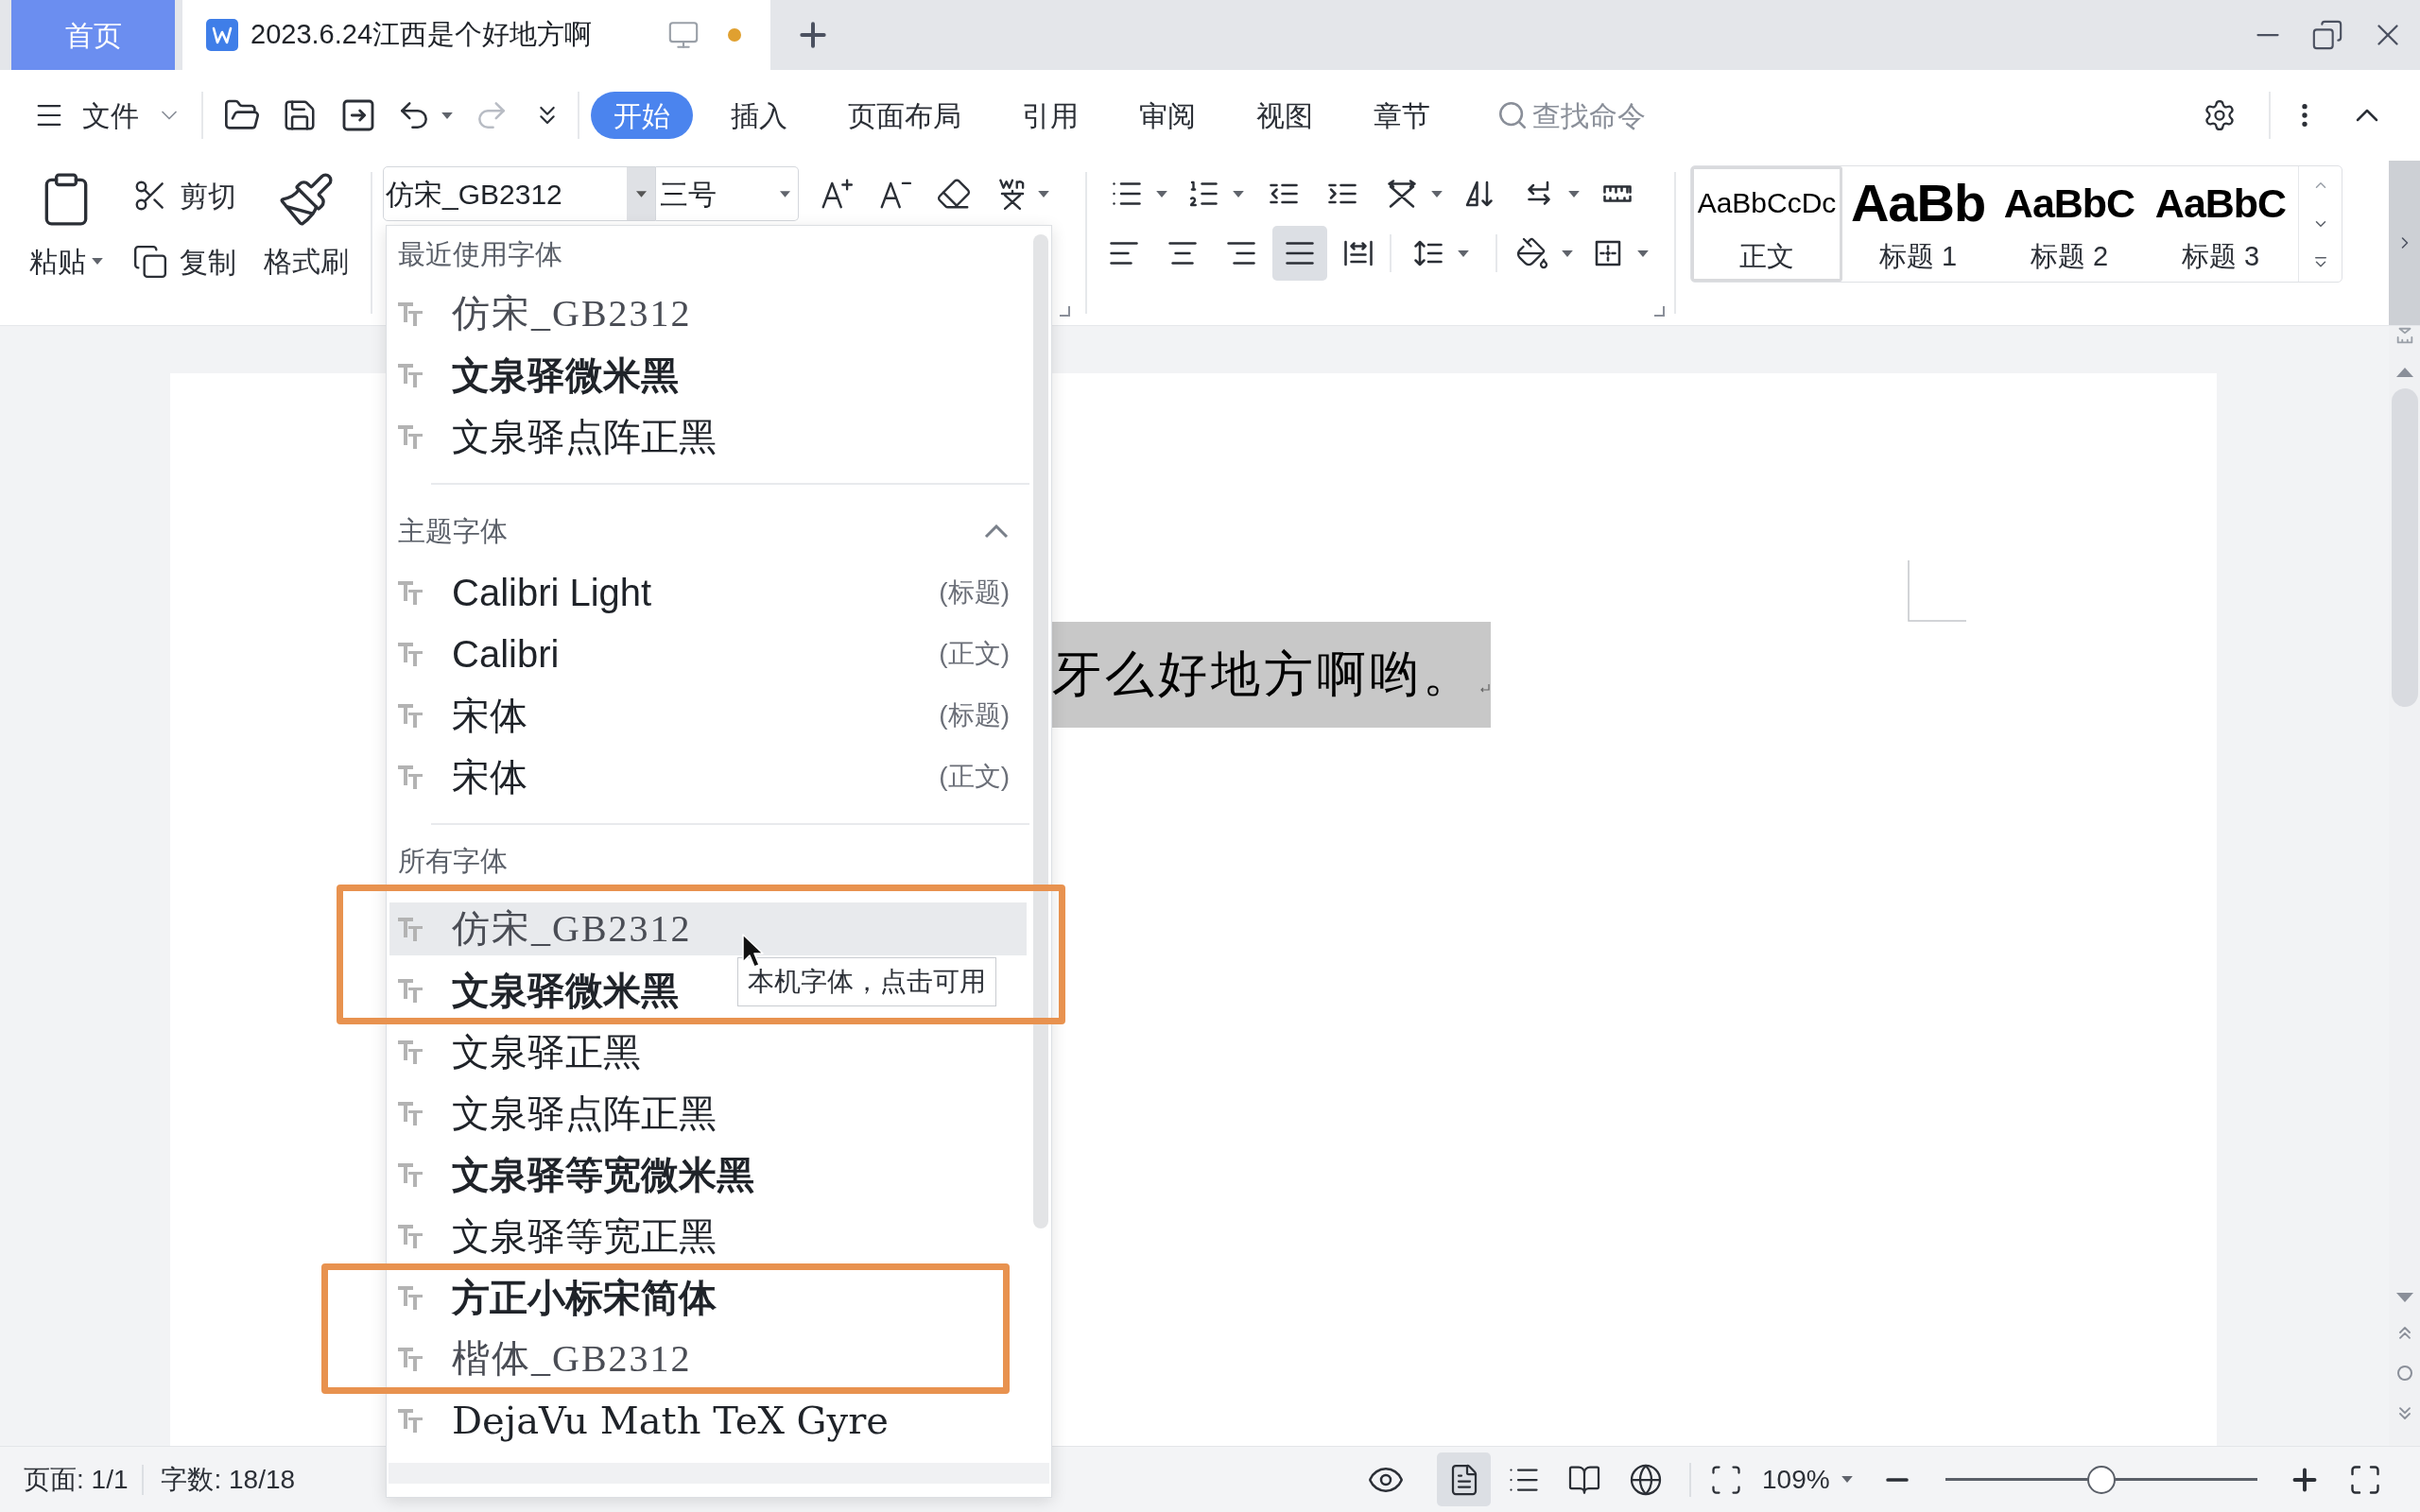  I want to click on ribbon-tab: 视图, so click(1284, 115).